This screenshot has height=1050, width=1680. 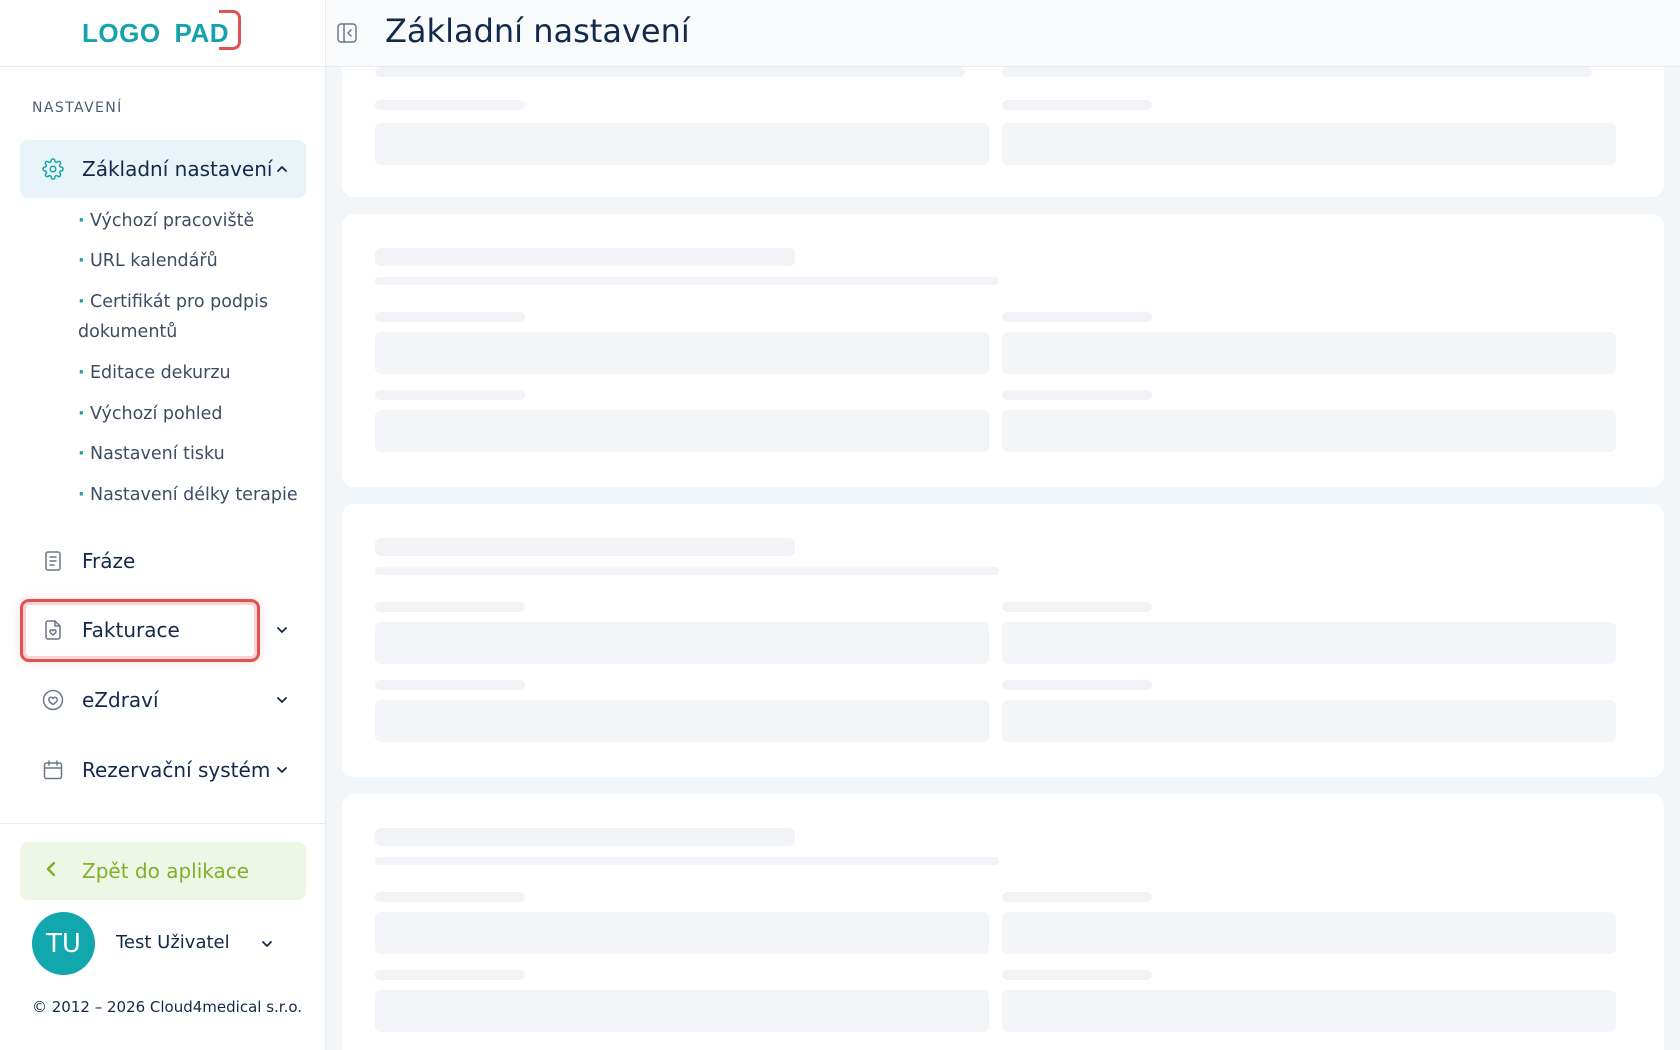 I want to click on submenu-item-certifikat: Certifikát pro podpis dokumentů, so click(x=183, y=317).